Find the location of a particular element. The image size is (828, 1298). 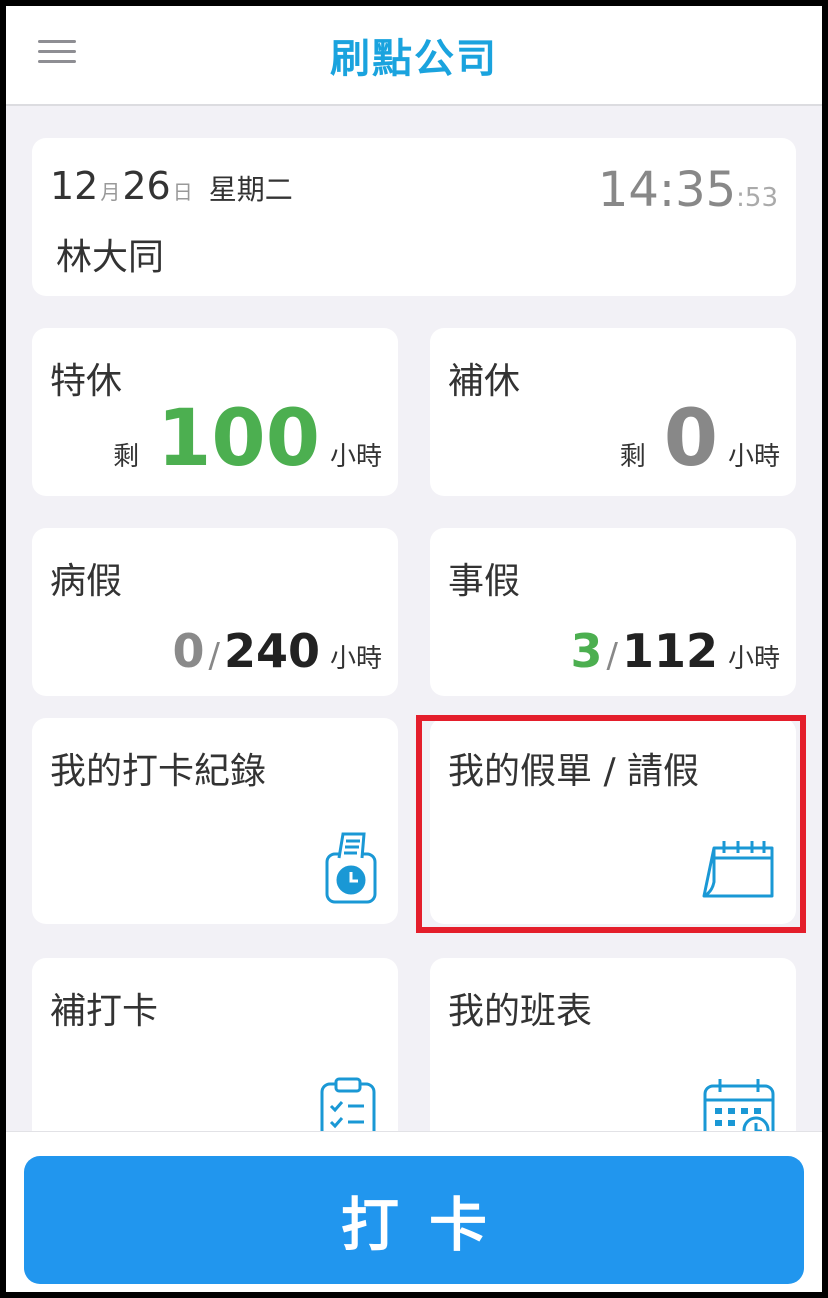

sick-leave-total: 240 is located at coordinates (271, 651).